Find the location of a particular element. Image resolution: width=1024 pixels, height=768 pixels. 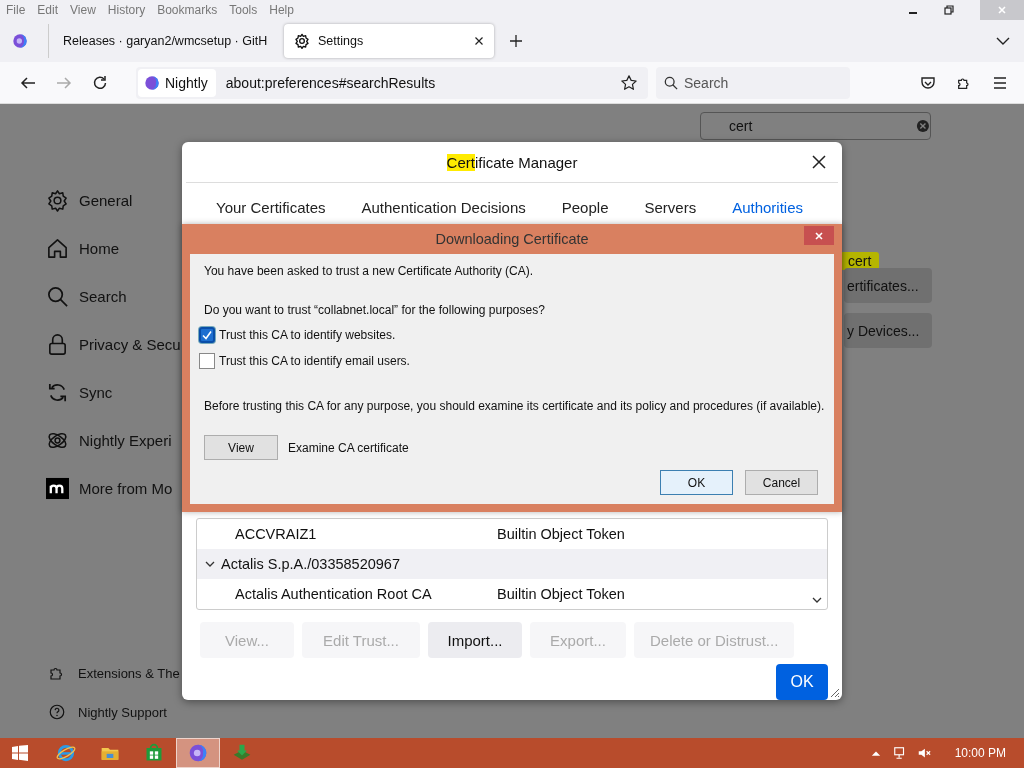

speaker-muted-icon is located at coordinates (923, 753).